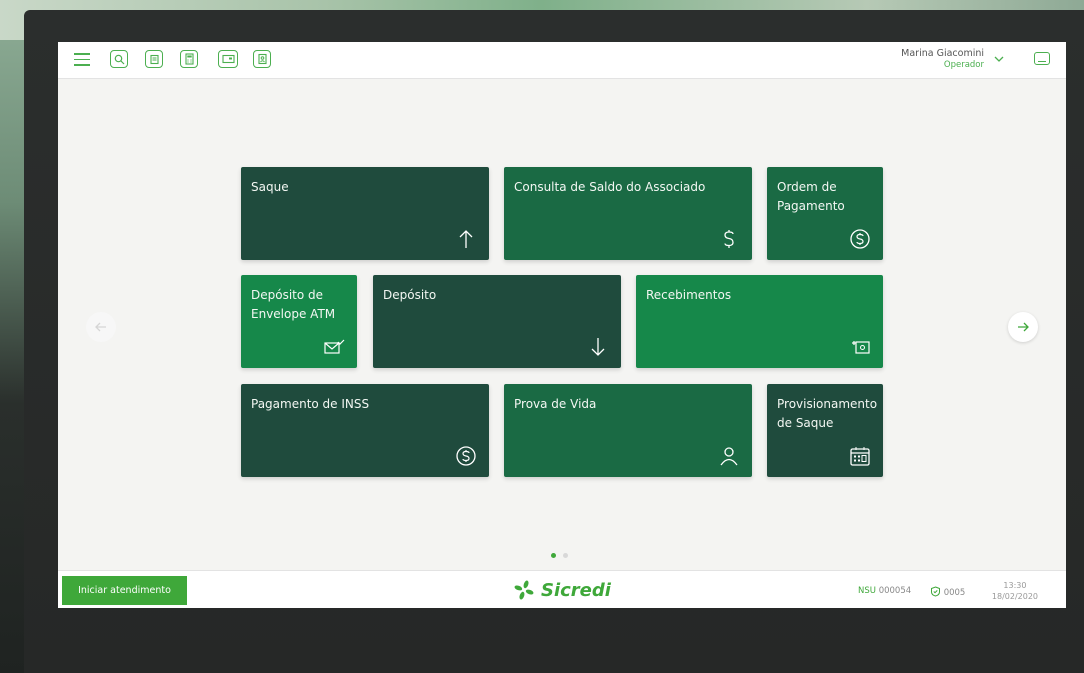 Image resolution: width=1084 pixels, height=673 pixels. Describe the element at coordinates (867, 591) in the screenshot. I see `nsu-label: NSU` at that location.